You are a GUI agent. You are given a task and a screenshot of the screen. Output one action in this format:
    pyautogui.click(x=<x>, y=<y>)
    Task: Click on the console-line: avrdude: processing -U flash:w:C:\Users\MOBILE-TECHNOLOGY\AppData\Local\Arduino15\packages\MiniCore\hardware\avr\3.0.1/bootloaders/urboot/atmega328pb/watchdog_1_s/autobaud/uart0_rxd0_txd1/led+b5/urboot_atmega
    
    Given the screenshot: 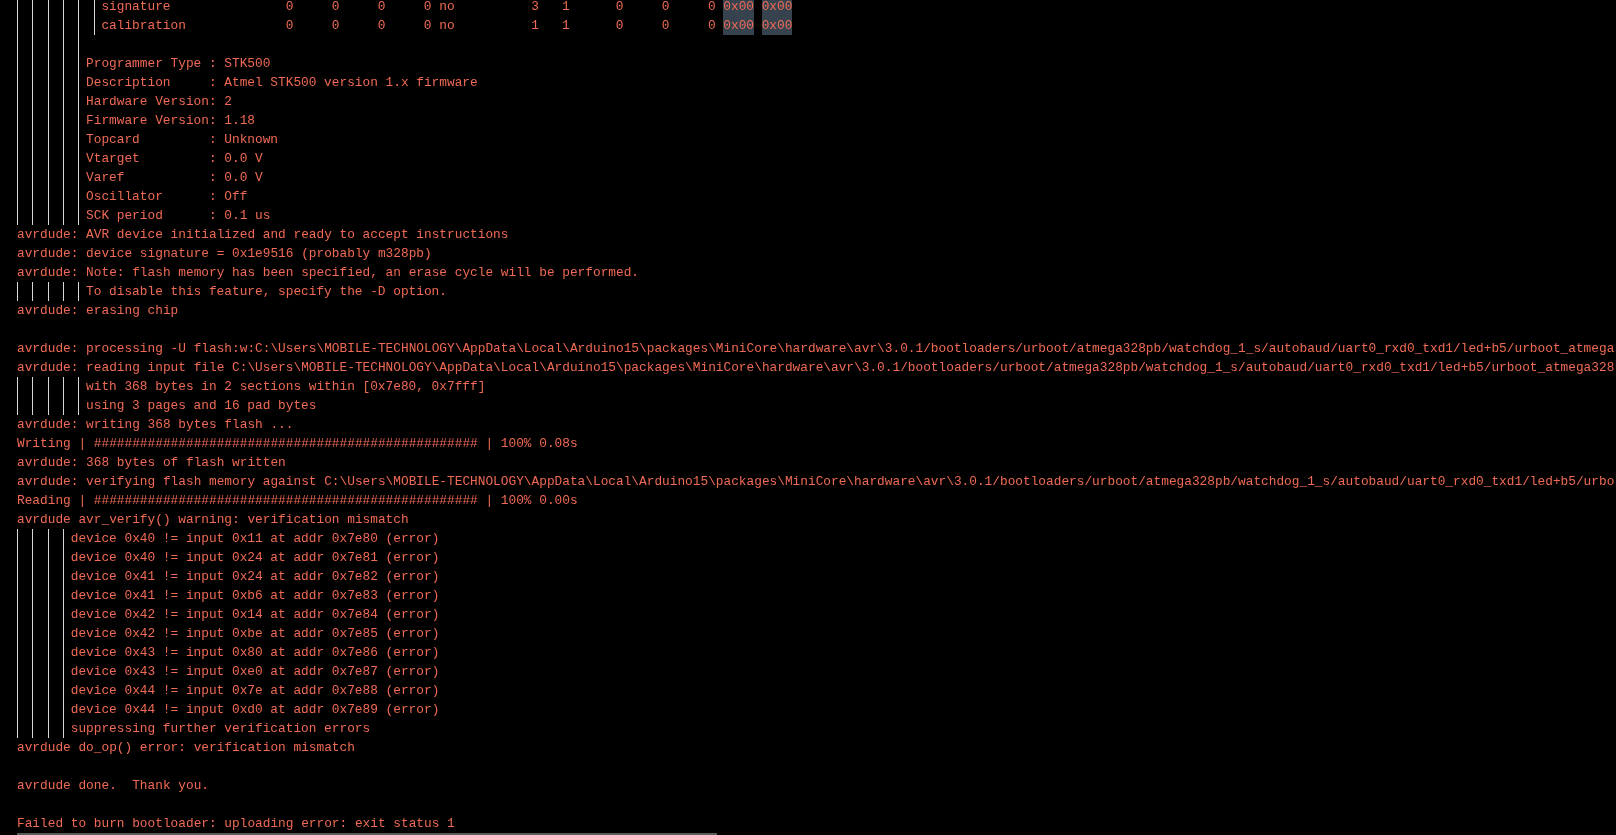 What is the action you would take?
    pyautogui.click(x=816, y=349)
    